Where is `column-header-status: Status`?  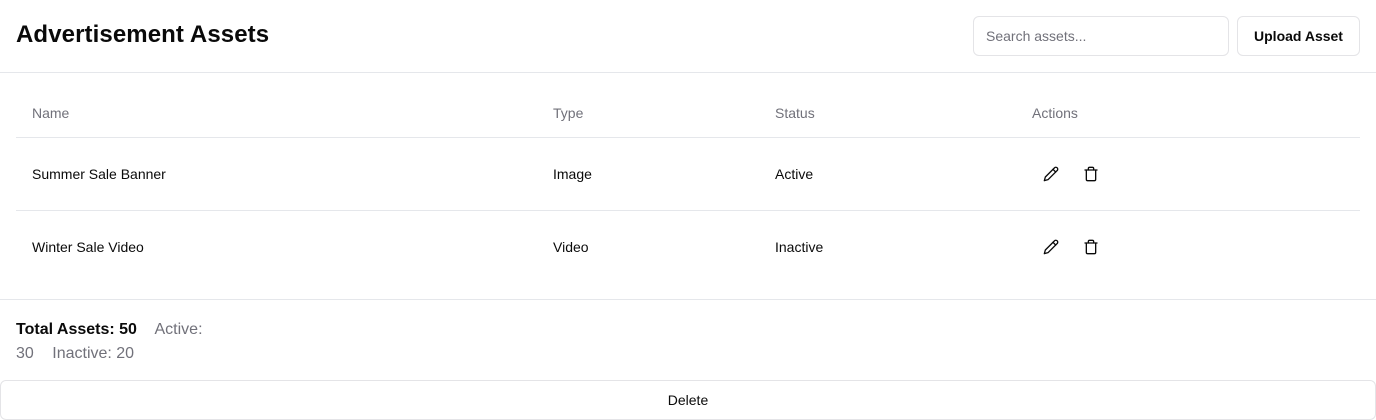
column-header-status: Status is located at coordinates (795, 113).